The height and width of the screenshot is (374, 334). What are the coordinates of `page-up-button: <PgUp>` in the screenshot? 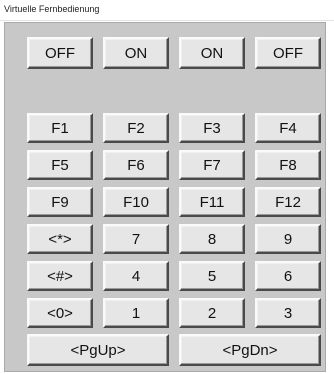 It's located at (98, 350).